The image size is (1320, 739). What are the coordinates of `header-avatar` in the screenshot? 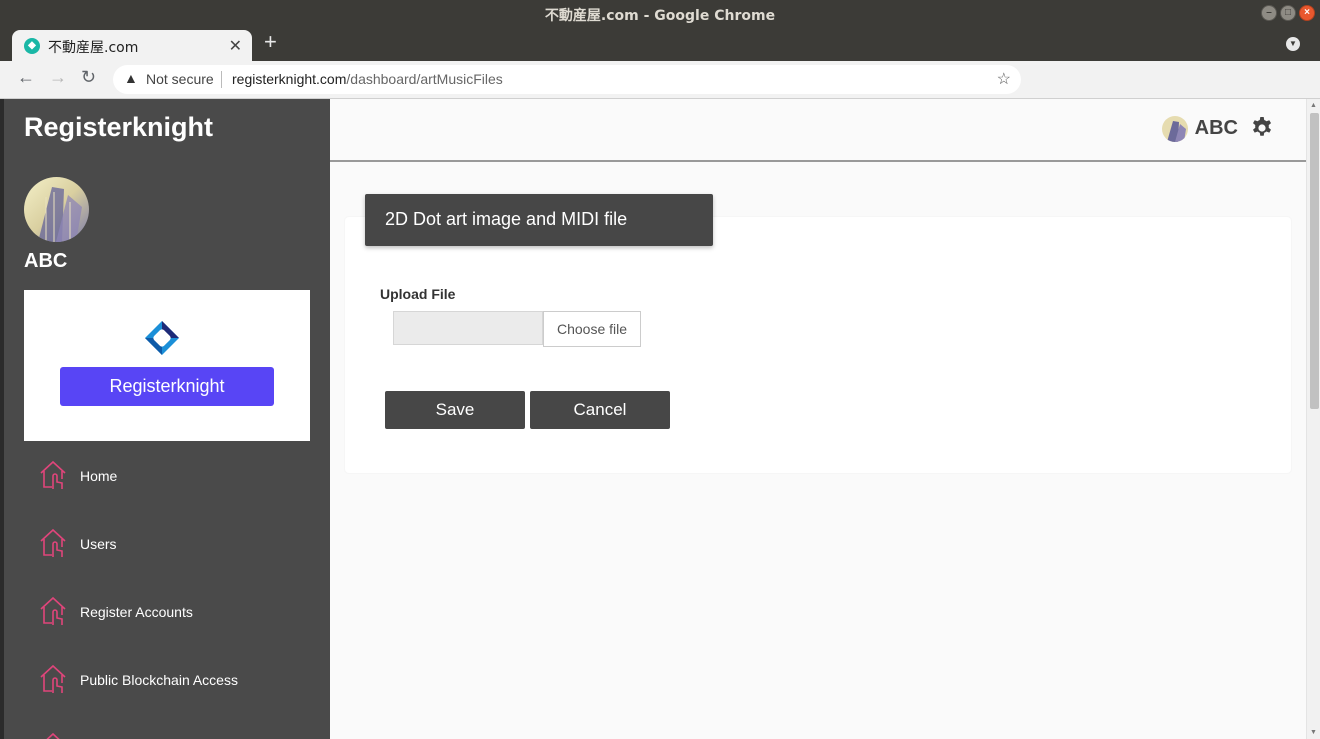 It's located at (1175, 129).